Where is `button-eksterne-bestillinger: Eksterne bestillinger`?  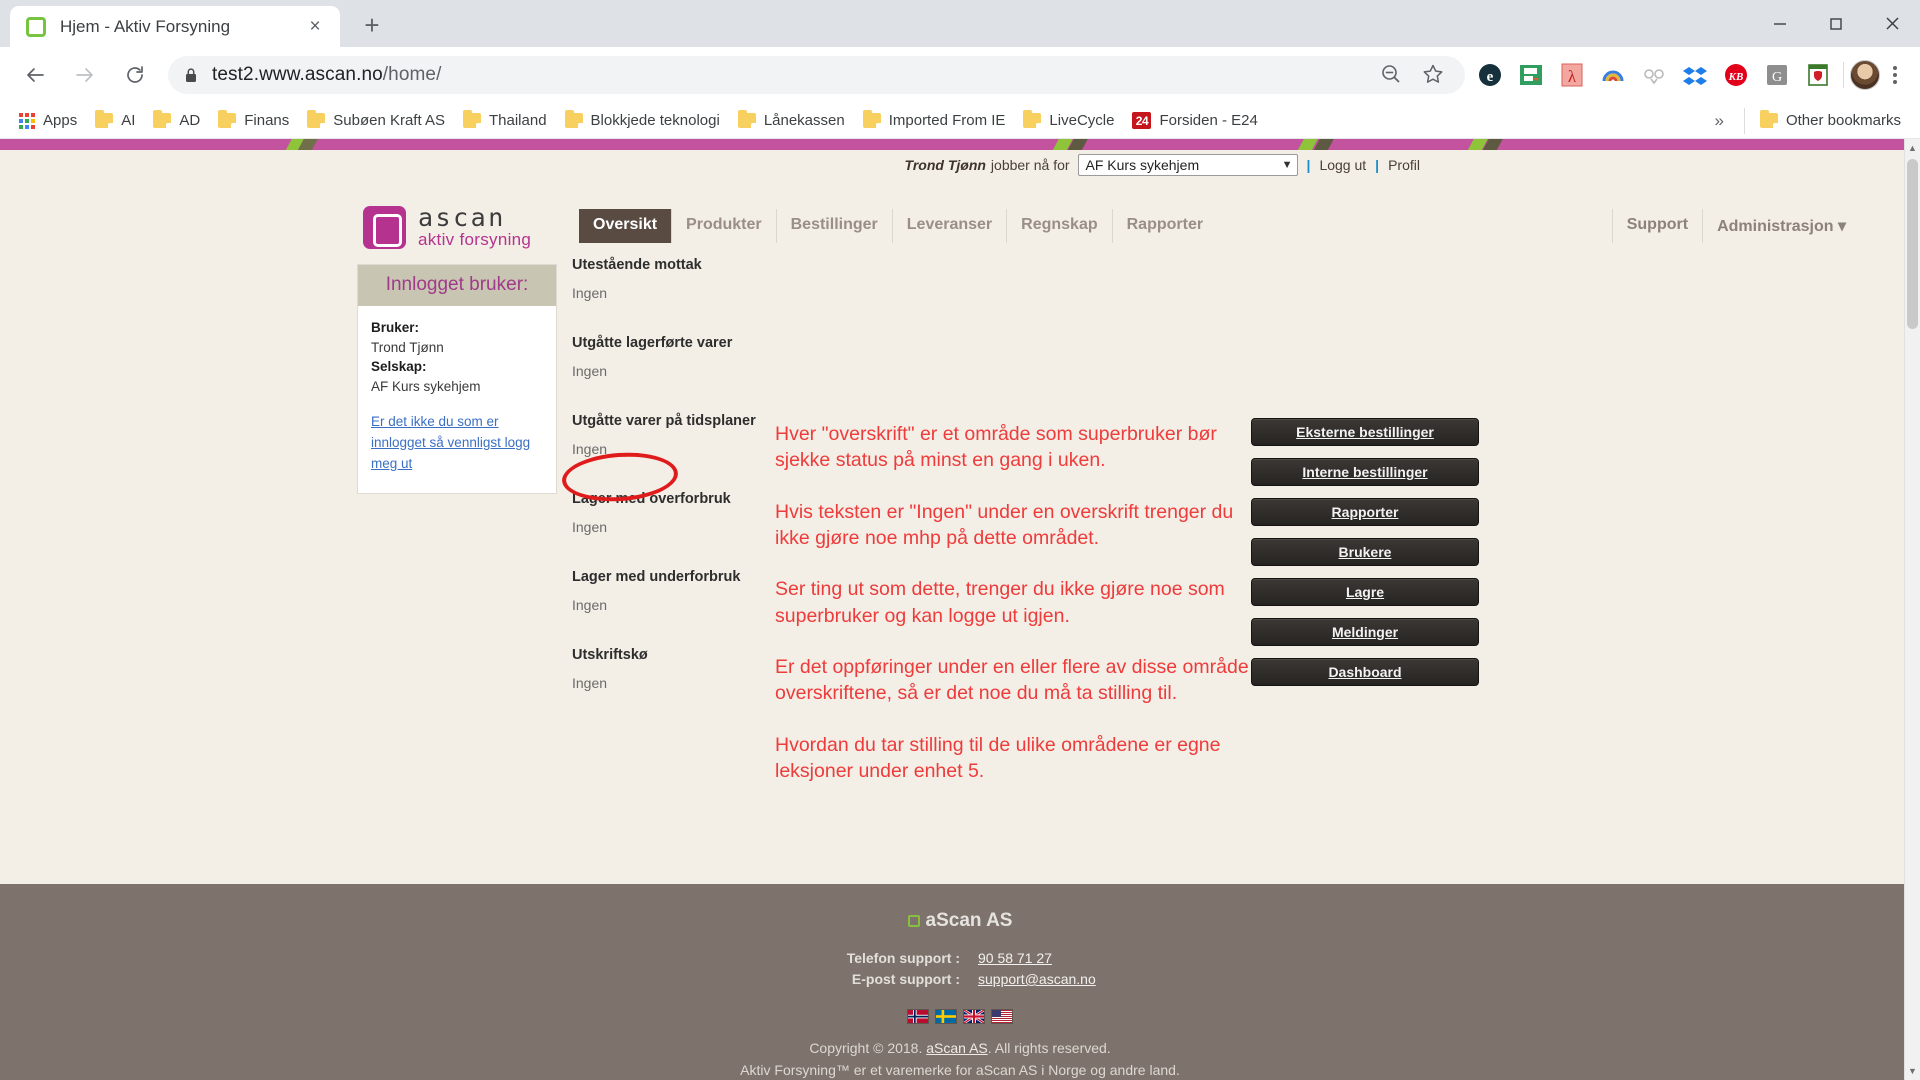
button-eksterne-bestillinger: Eksterne bestillinger is located at coordinates (1365, 432).